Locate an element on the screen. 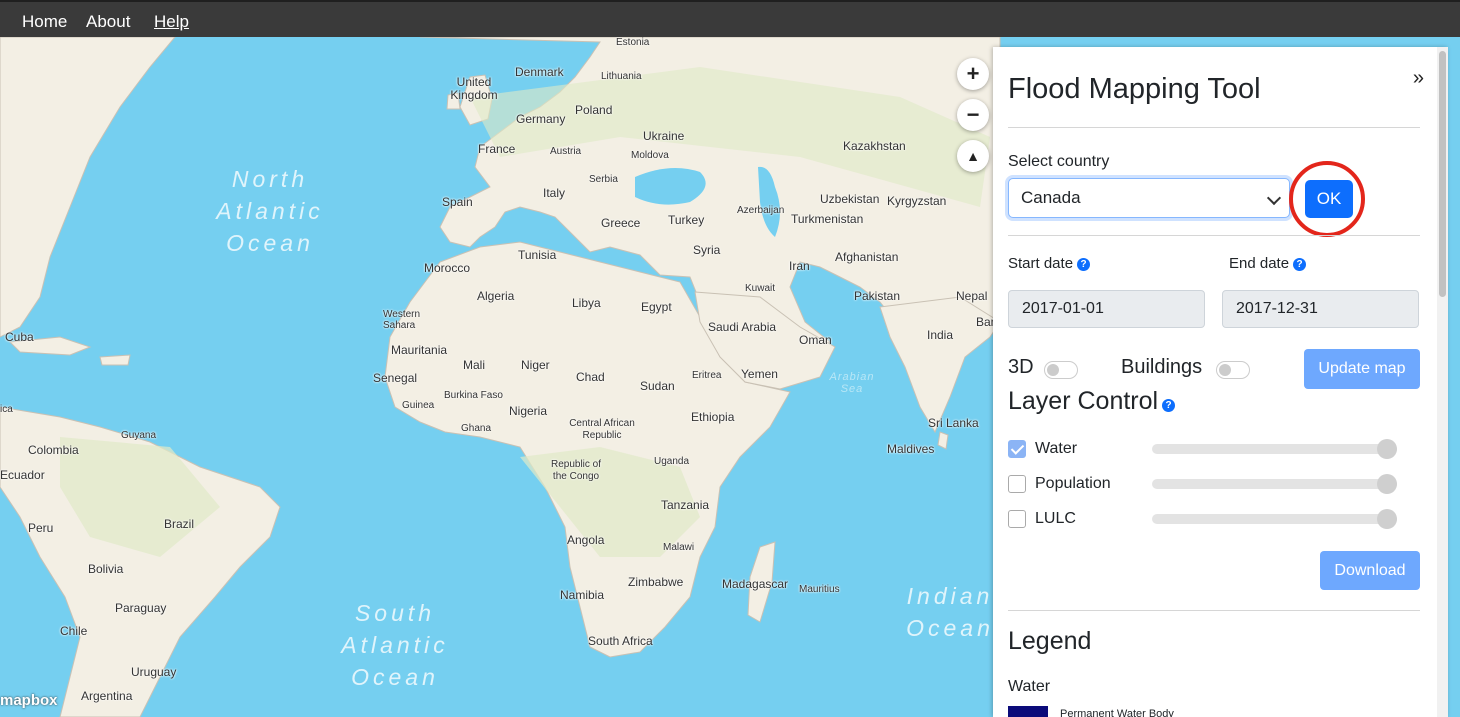  place-label: Saudi Arabia is located at coordinates (742, 327).